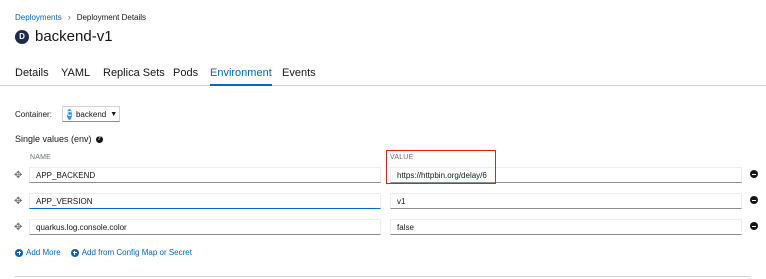 The height and width of the screenshot is (279, 766). I want to click on env-row: ✥ quarkus.log.console.color false, so click(383, 227).